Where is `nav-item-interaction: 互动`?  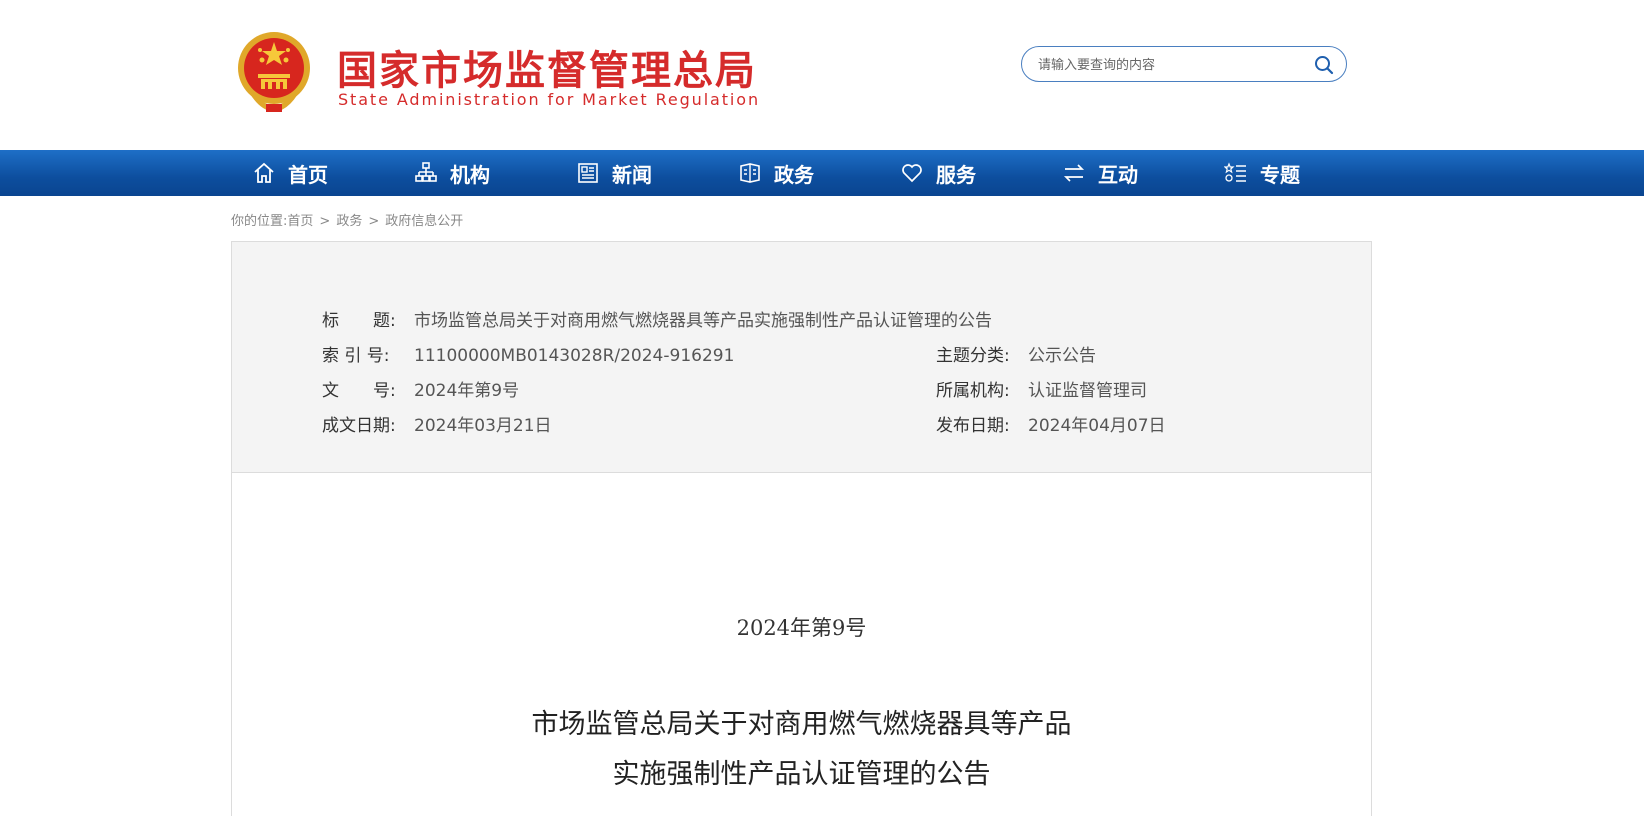 nav-item-interaction: 互动 is located at coordinates (1100, 173).